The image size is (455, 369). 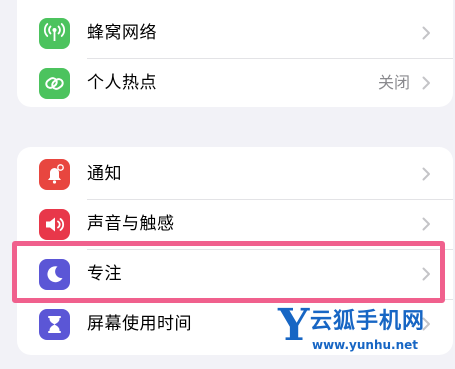 I want to click on watermark: Y 云狐手机网 www.yunhu.net, so click(x=366, y=333).